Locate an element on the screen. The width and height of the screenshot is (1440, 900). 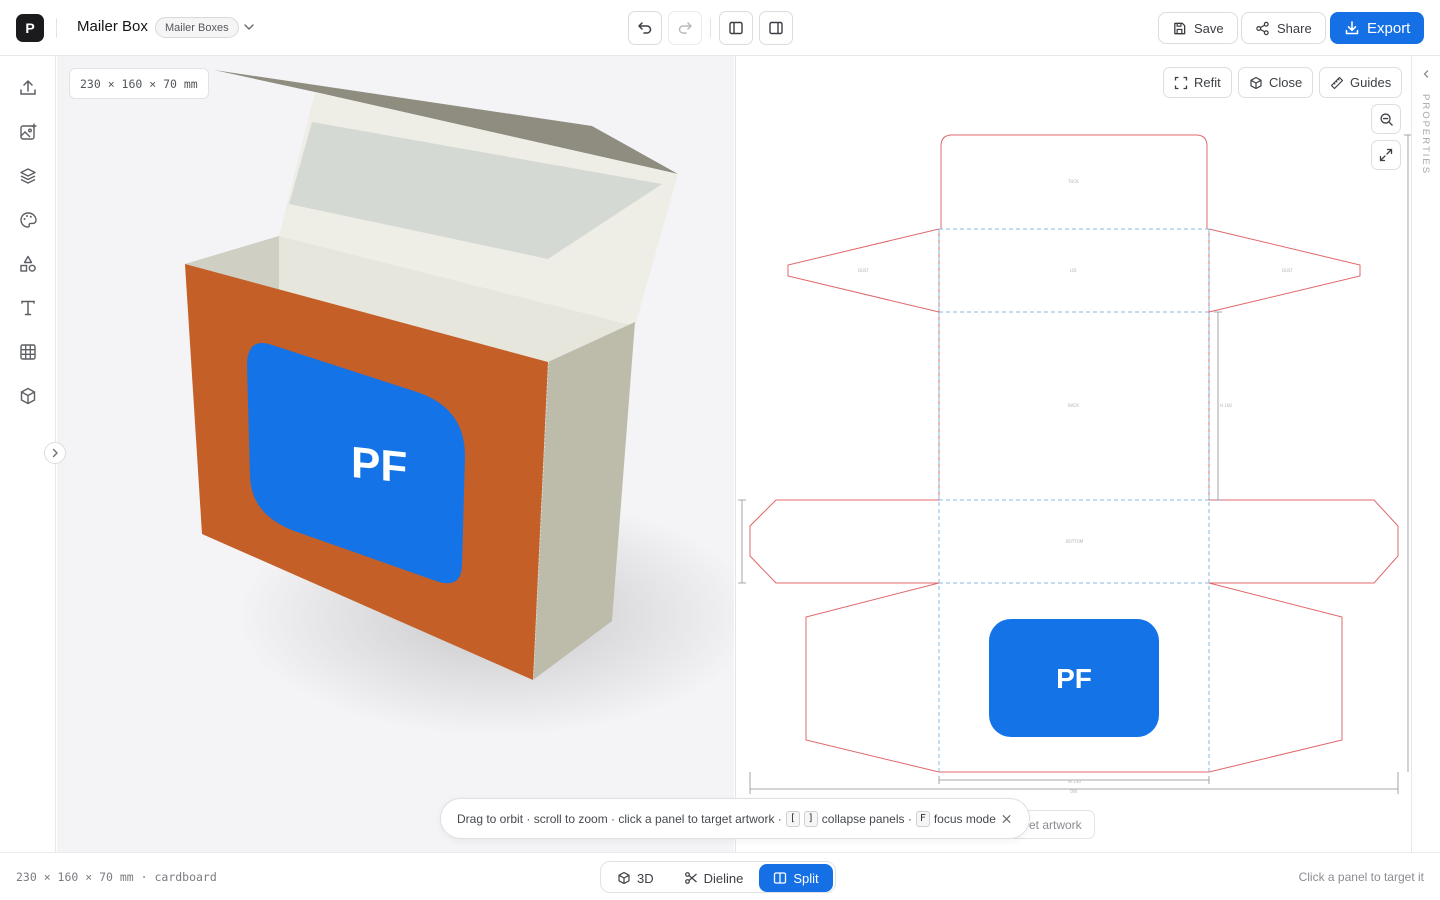
save-button: Save is located at coordinates (1198, 28).